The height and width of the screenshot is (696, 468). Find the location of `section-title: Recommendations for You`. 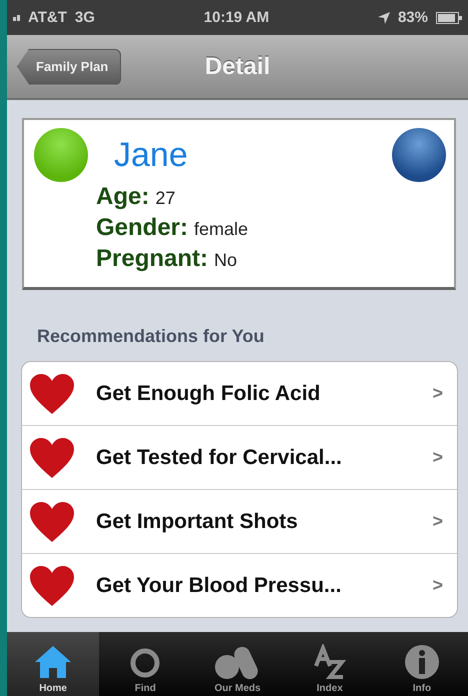

section-title: Recommendations for You is located at coordinates (151, 336).